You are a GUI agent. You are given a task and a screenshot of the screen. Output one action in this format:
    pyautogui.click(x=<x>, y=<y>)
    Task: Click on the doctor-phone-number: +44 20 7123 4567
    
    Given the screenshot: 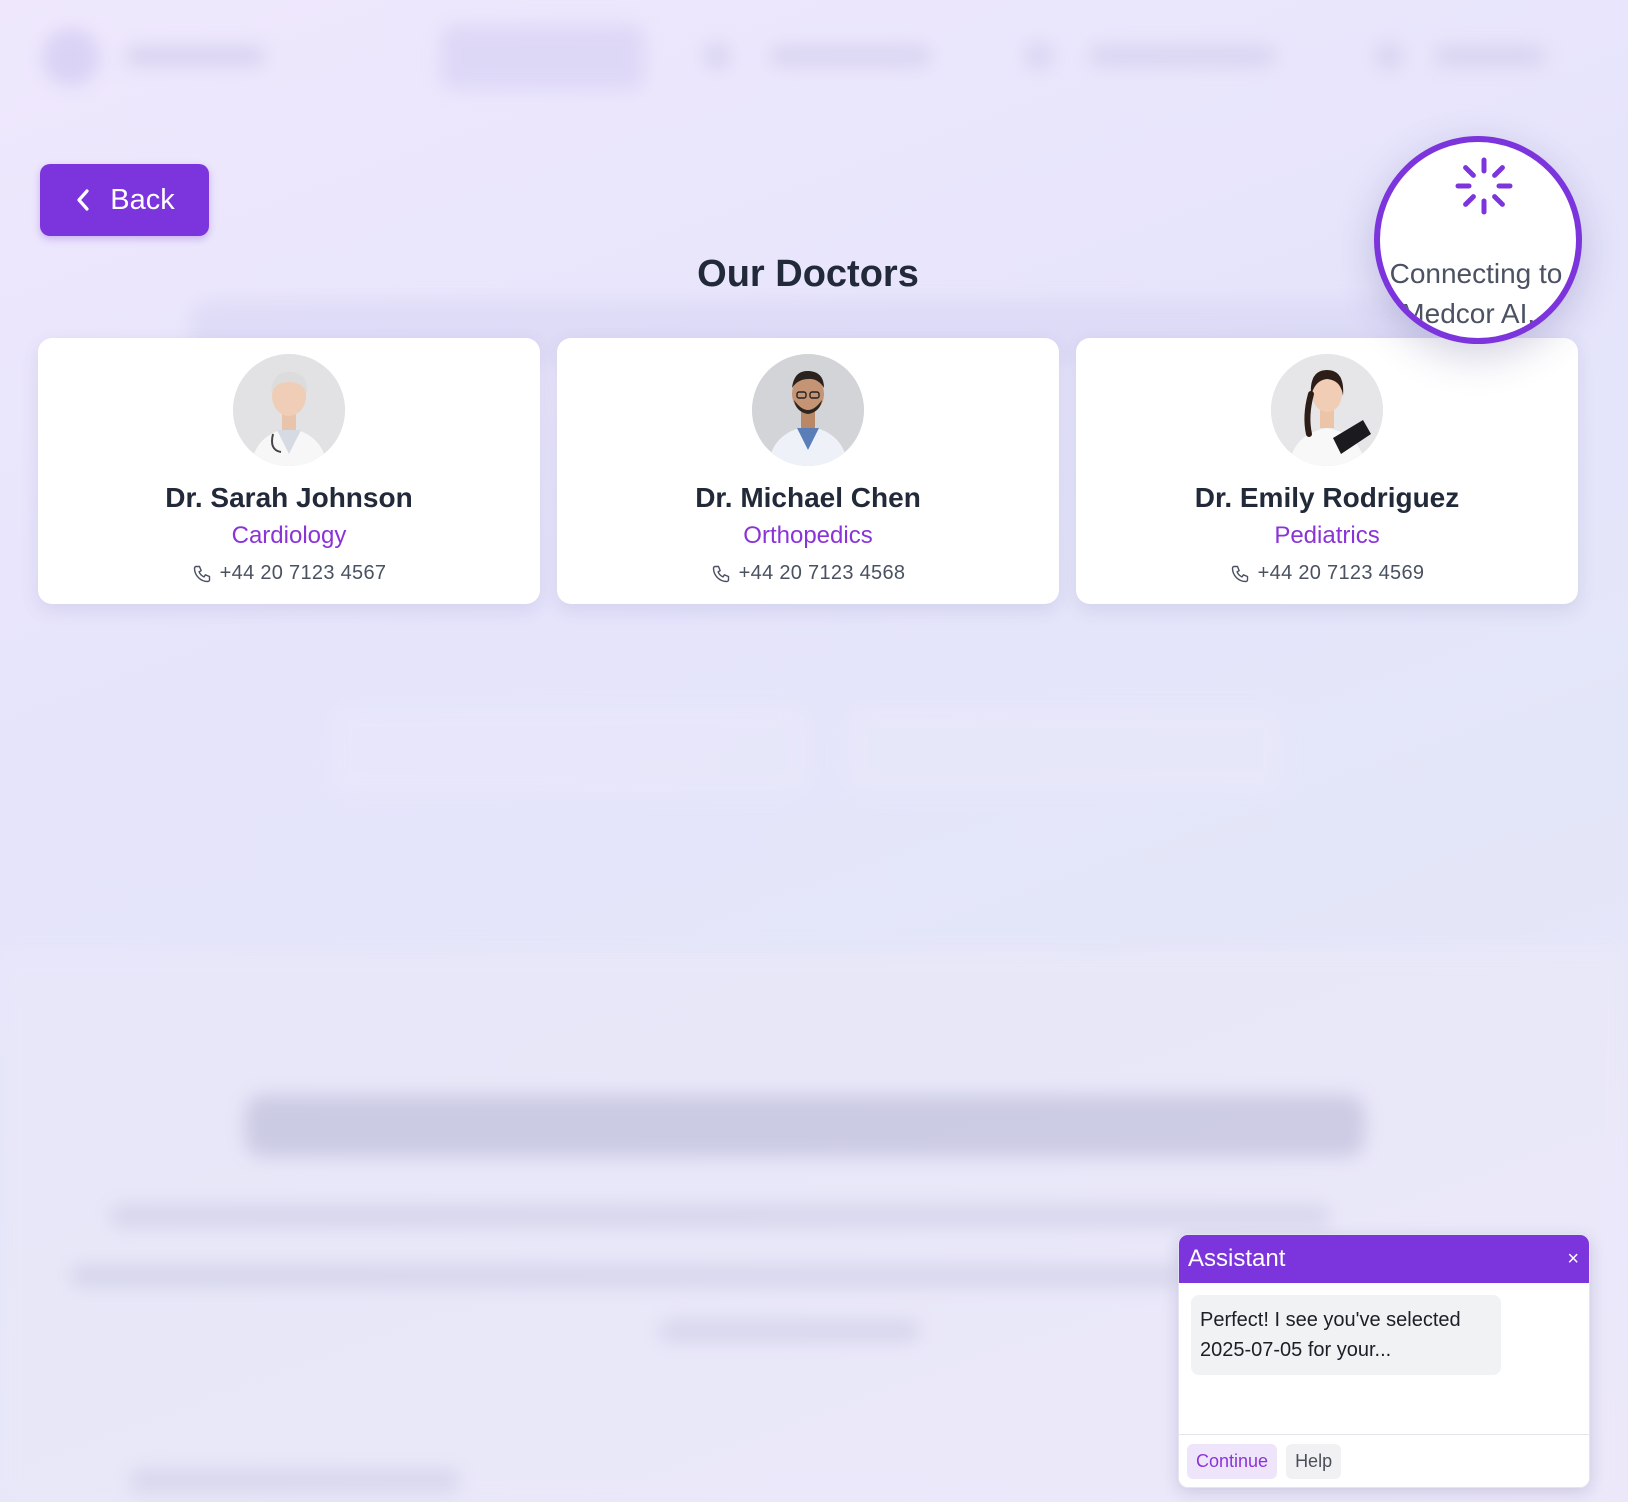 What is the action you would take?
    pyautogui.click(x=303, y=573)
    